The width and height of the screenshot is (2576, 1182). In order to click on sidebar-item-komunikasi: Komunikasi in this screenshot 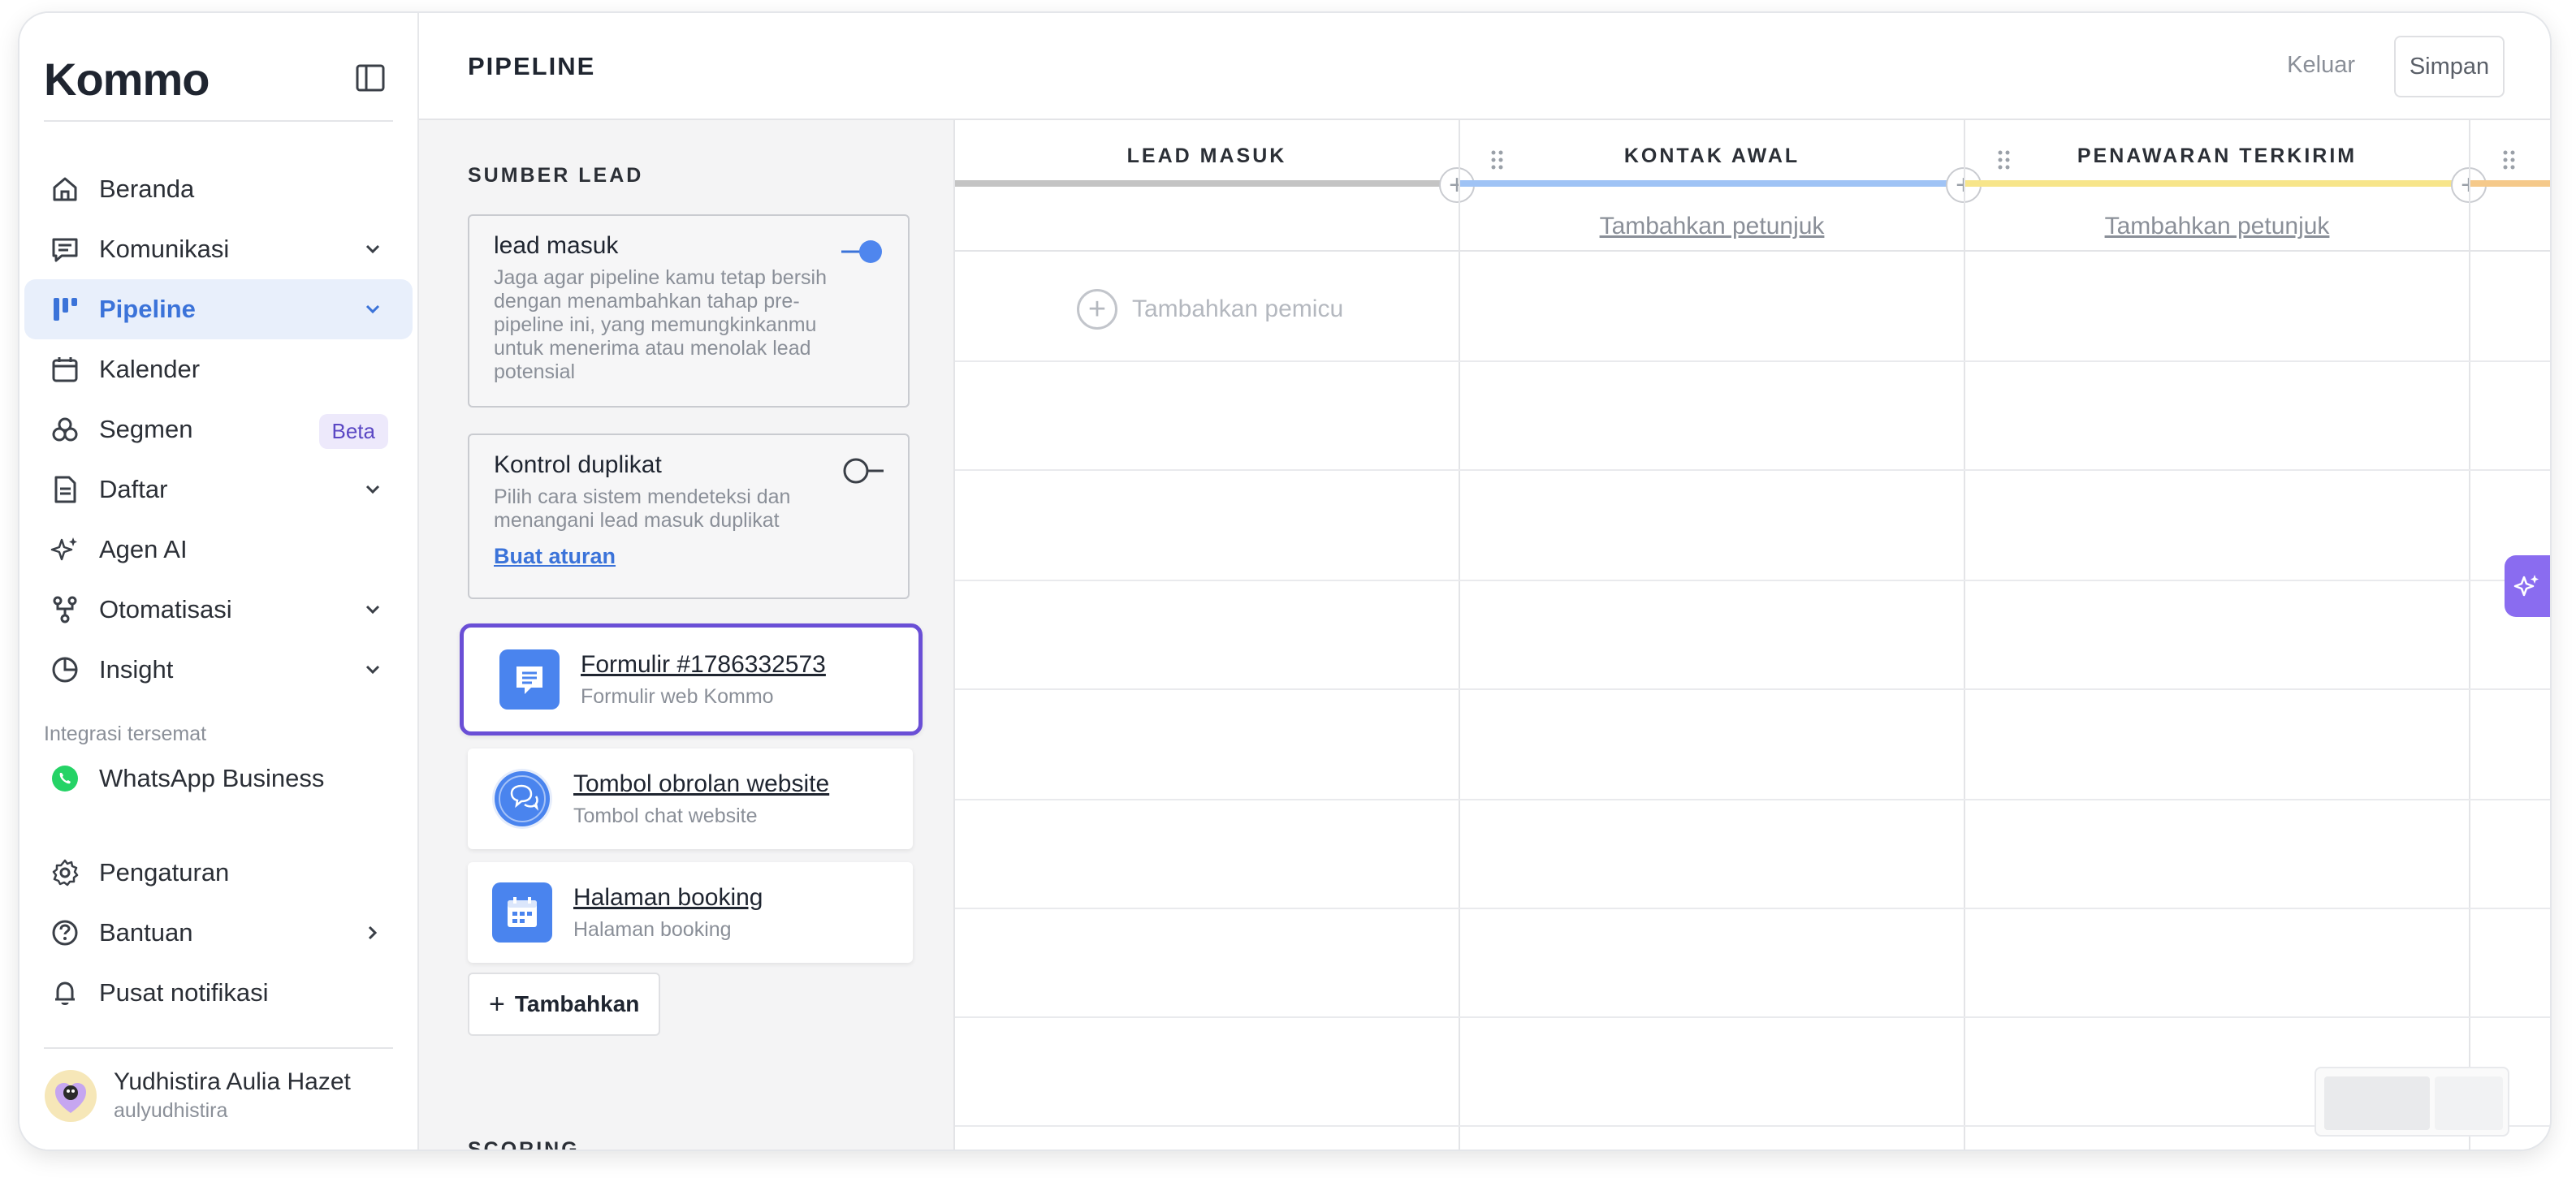, I will do `click(219, 249)`.